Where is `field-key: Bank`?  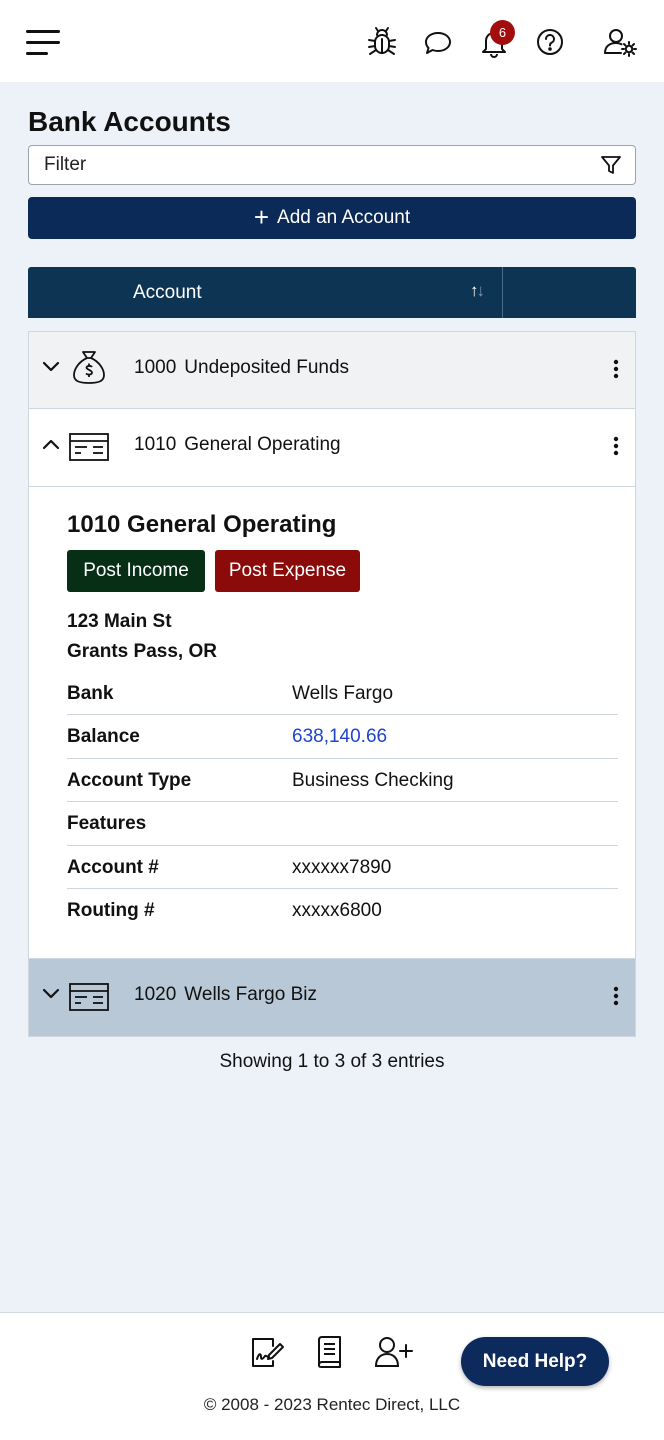
field-key: Bank is located at coordinates (90, 693).